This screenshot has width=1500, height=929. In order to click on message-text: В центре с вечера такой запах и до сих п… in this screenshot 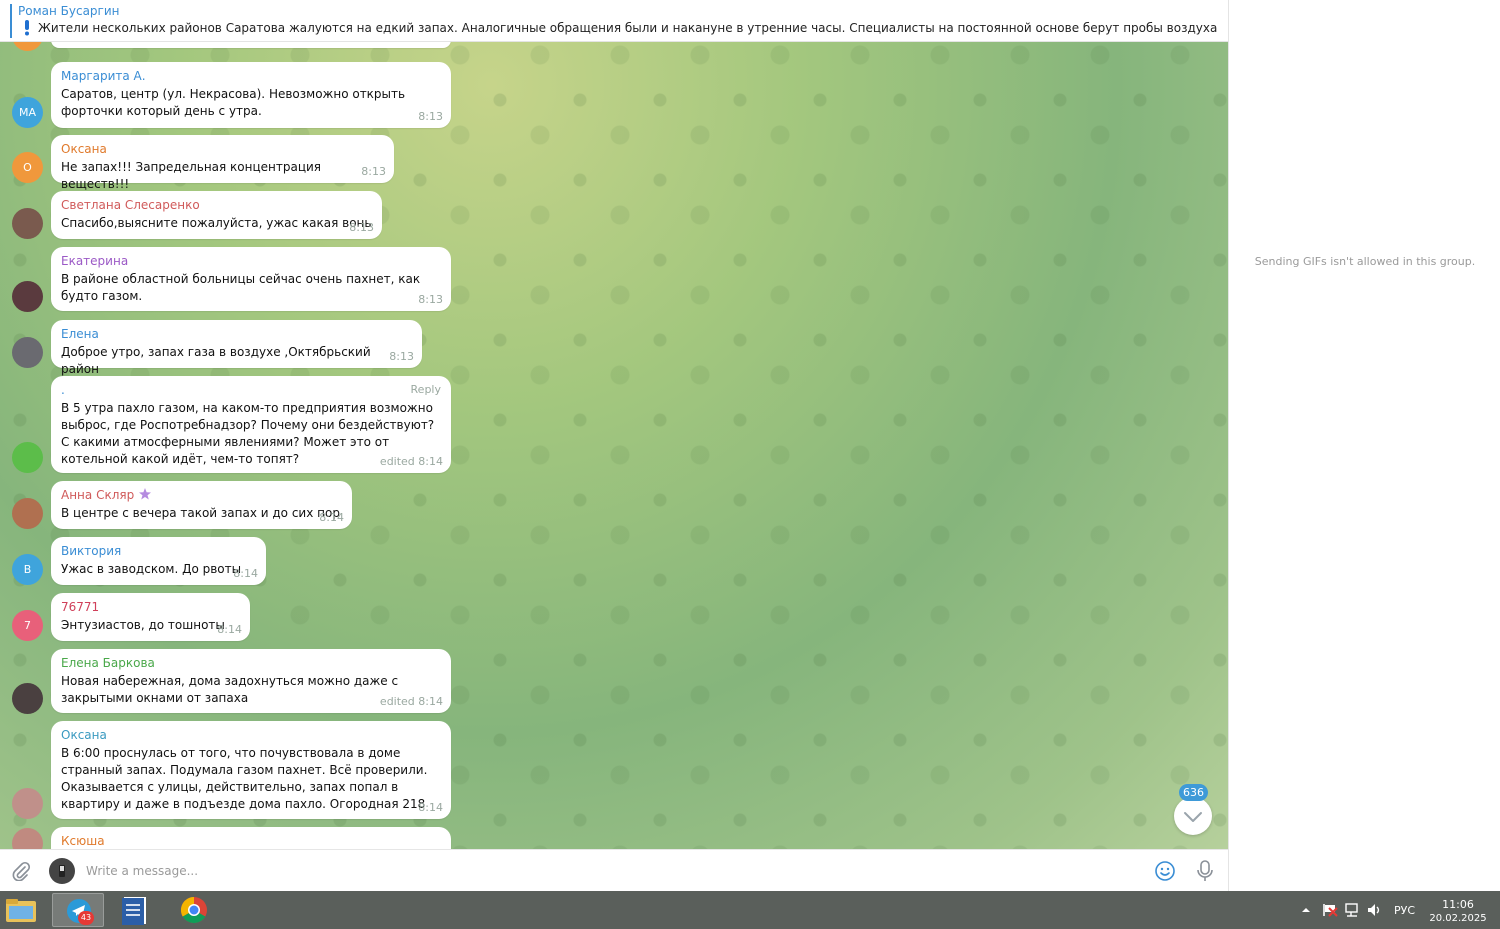, I will do `click(200, 513)`.